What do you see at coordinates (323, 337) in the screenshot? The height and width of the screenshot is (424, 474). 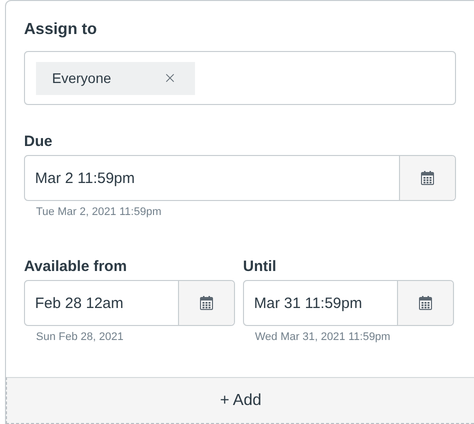 I see `date-hint: Wed Mar 31, 2021 11:59pm` at bounding box center [323, 337].